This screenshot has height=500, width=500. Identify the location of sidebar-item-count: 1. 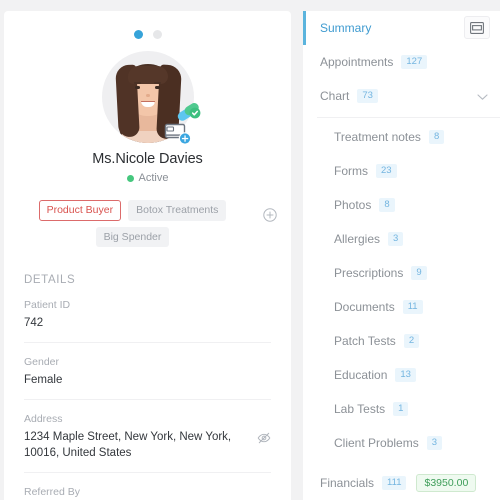
(401, 409).